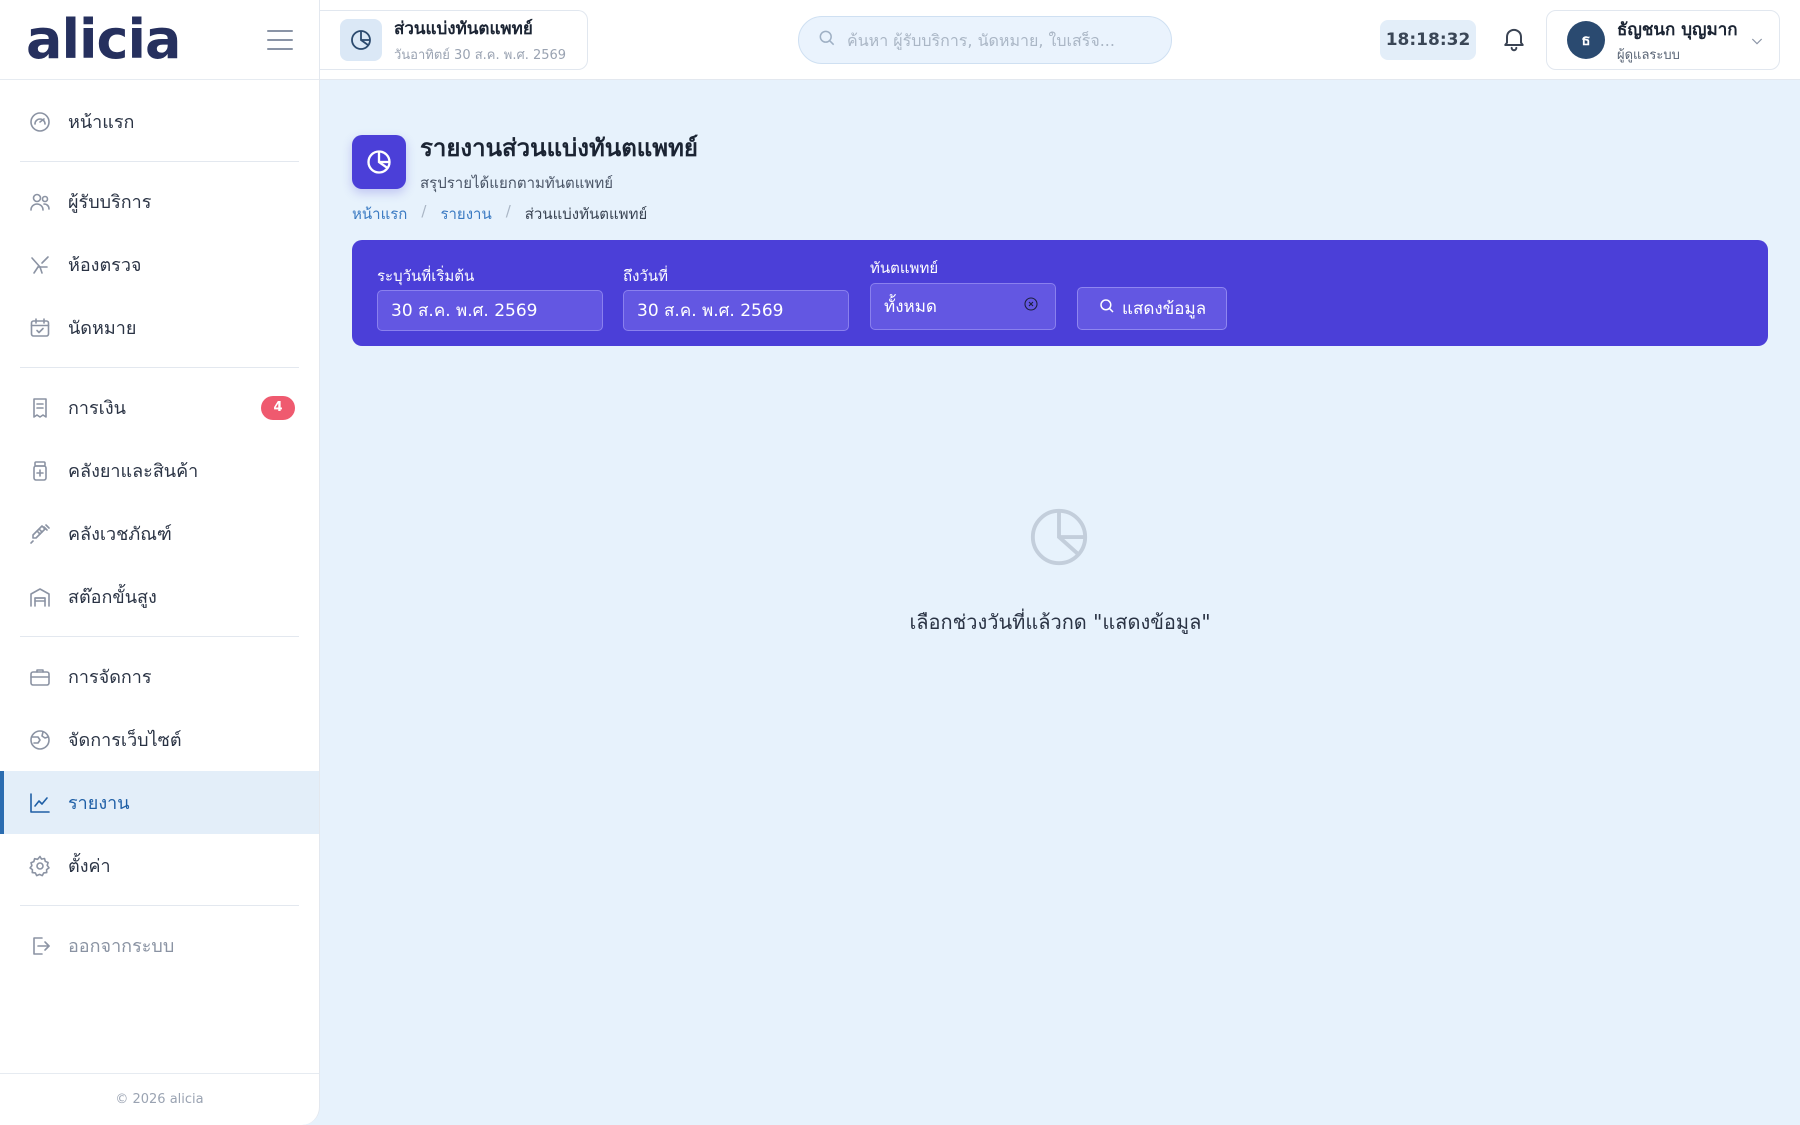  I want to click on end-date-label: ถึงวันที่, so click(645, 276).